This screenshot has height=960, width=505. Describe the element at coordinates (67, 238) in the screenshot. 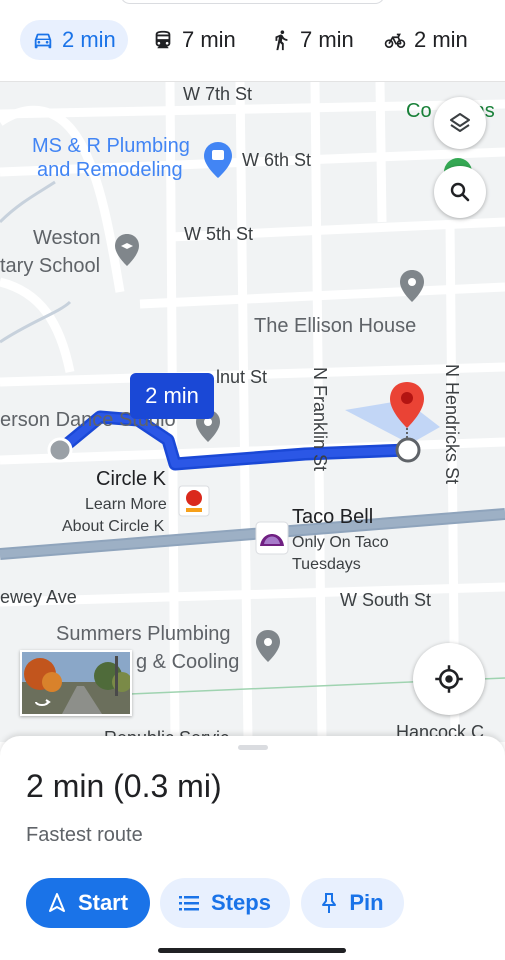

I see `place-name-line1: Weston` at that location.